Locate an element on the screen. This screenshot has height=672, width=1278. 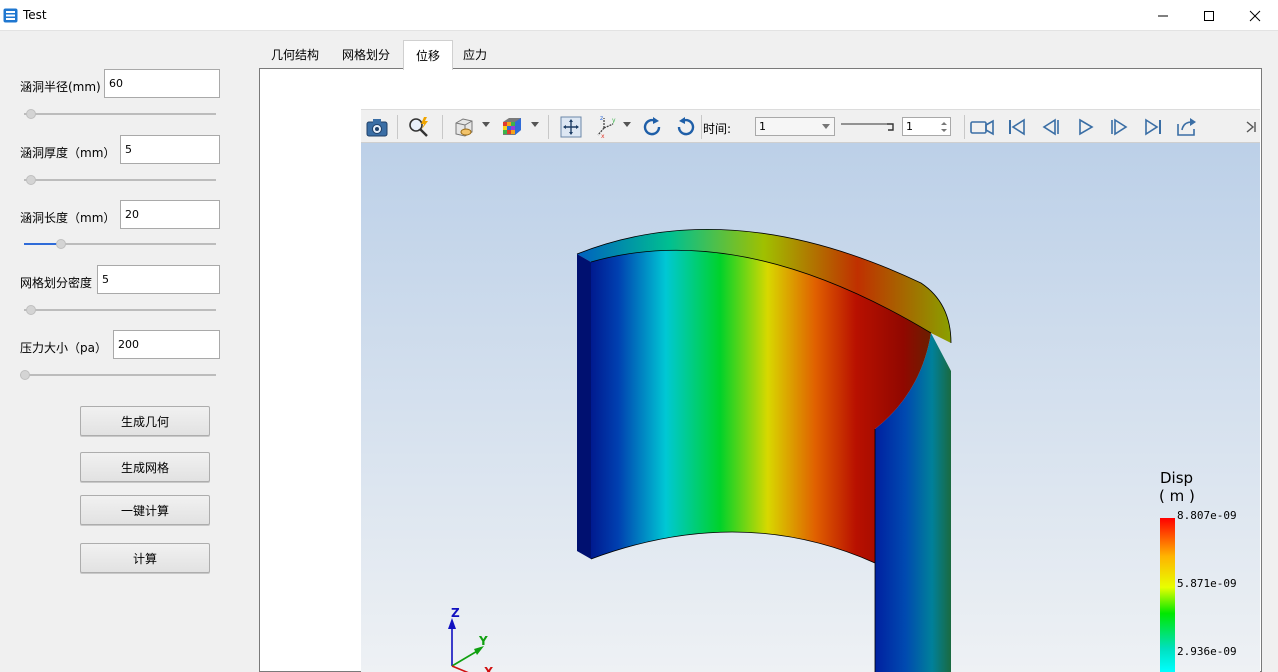
pressure-input is located at coordinates (166, 344).